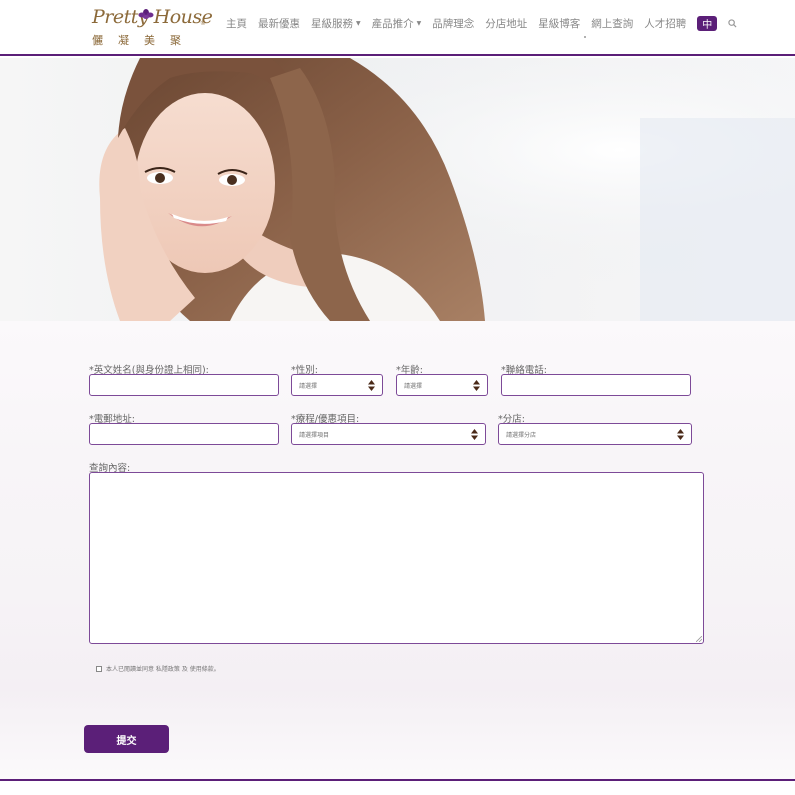 This screenshot has height=795, width=795. I want to click on nav-item-branches: 分店地址, so click(506, 23).